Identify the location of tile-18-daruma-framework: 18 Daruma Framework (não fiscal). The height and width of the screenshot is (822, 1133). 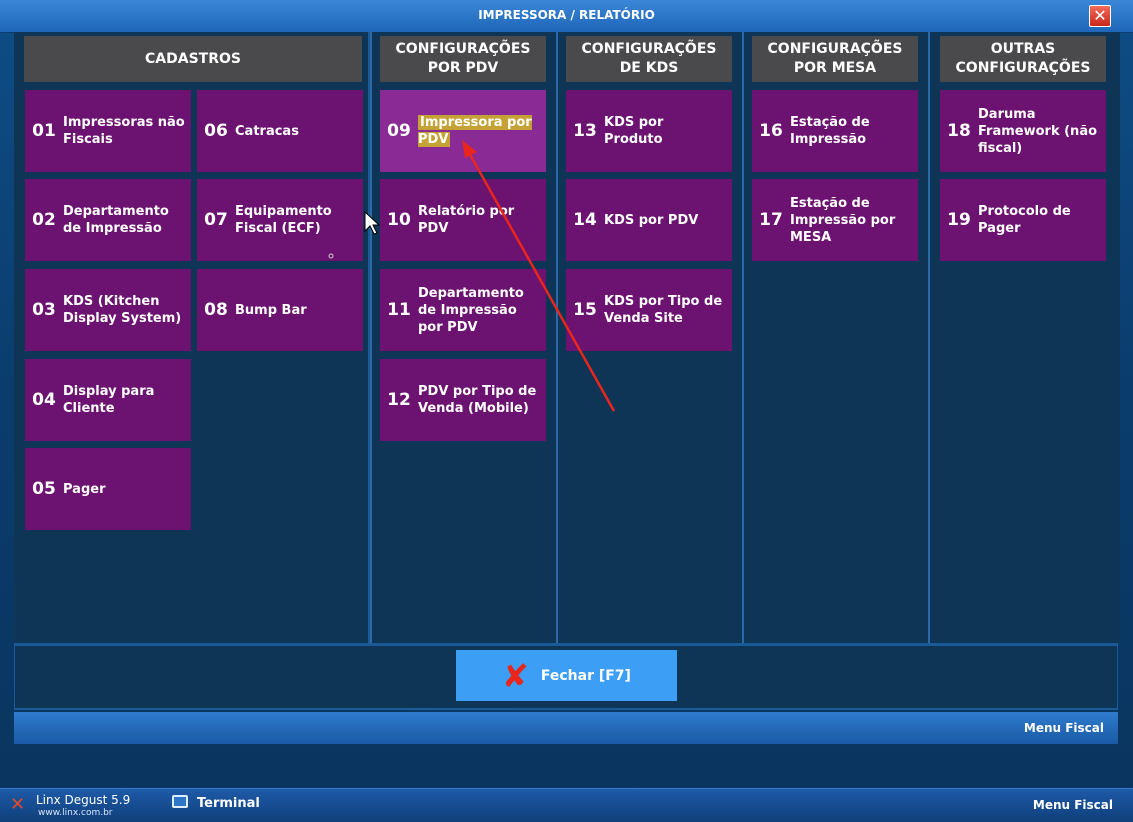
(1023, 131).